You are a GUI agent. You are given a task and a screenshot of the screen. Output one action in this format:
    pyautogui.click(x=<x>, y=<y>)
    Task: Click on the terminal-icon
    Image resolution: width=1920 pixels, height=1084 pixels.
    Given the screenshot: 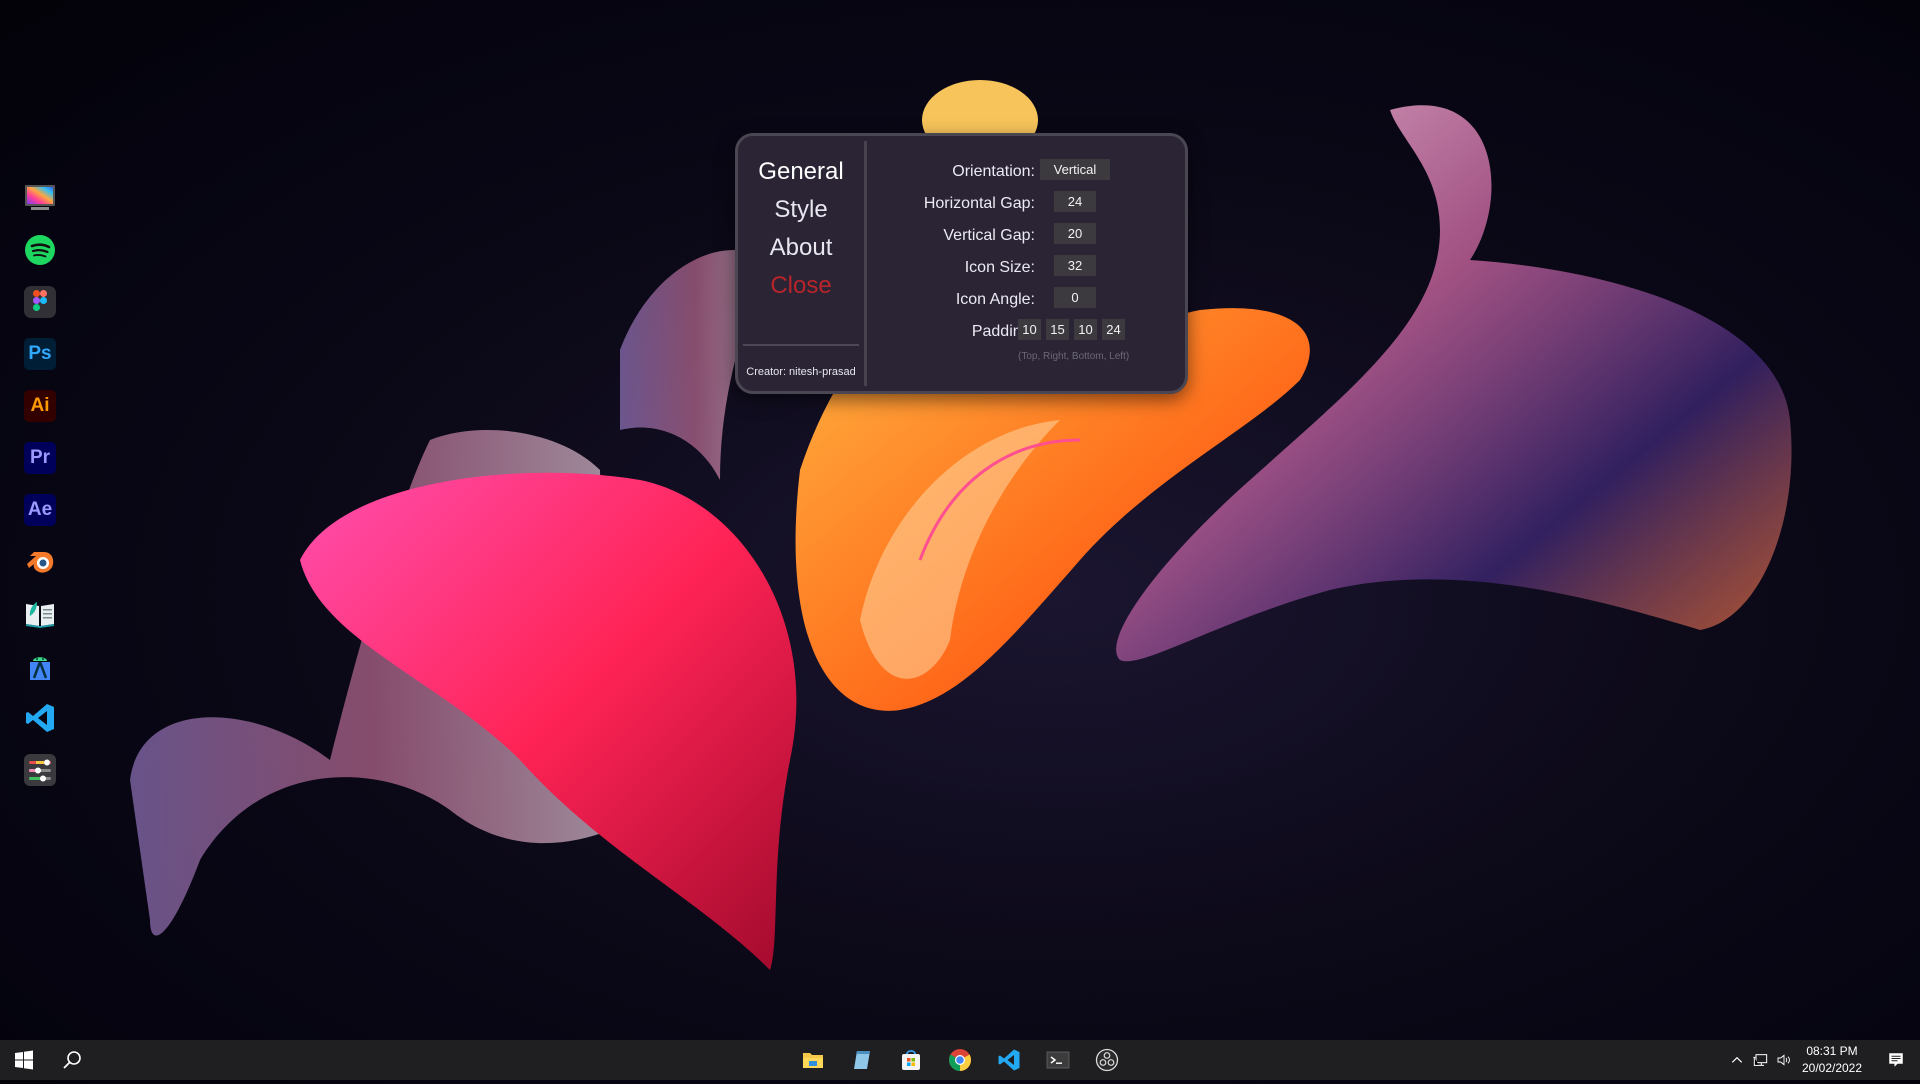 What is the action you would take?
    pyautogui.click(x=1058, y=1060)
    